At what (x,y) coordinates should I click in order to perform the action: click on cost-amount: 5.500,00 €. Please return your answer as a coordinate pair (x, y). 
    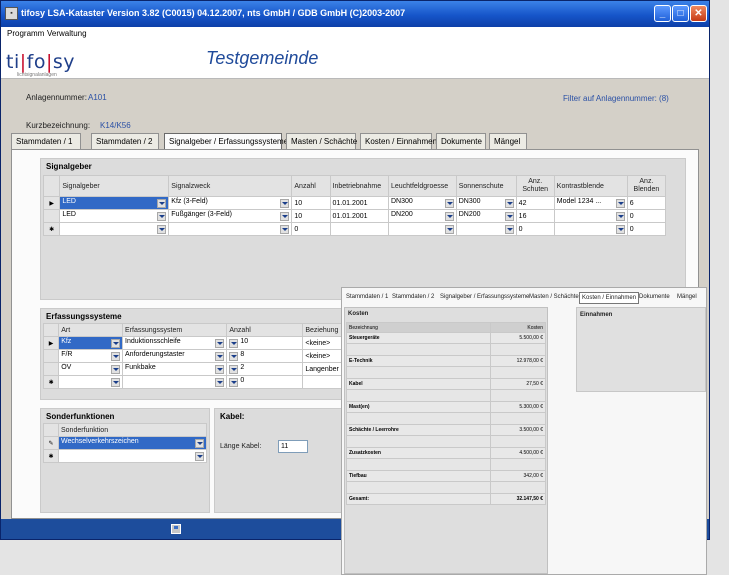
    Looking at the image, I should click on (518, 338).